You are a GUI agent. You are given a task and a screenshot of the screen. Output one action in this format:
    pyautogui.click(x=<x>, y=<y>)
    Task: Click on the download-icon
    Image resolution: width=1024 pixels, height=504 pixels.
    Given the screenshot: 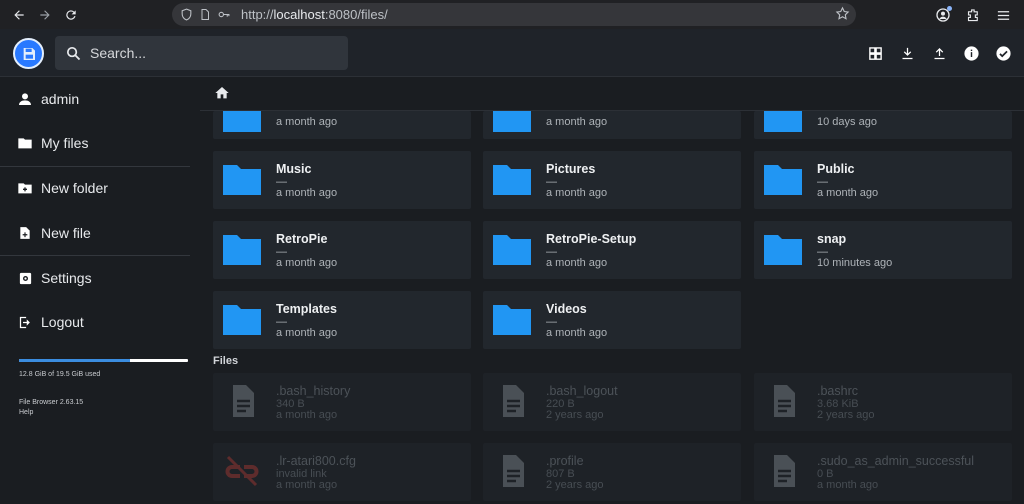 What is the action you would take?
    pyautogui.click(x=907, y=53)
    